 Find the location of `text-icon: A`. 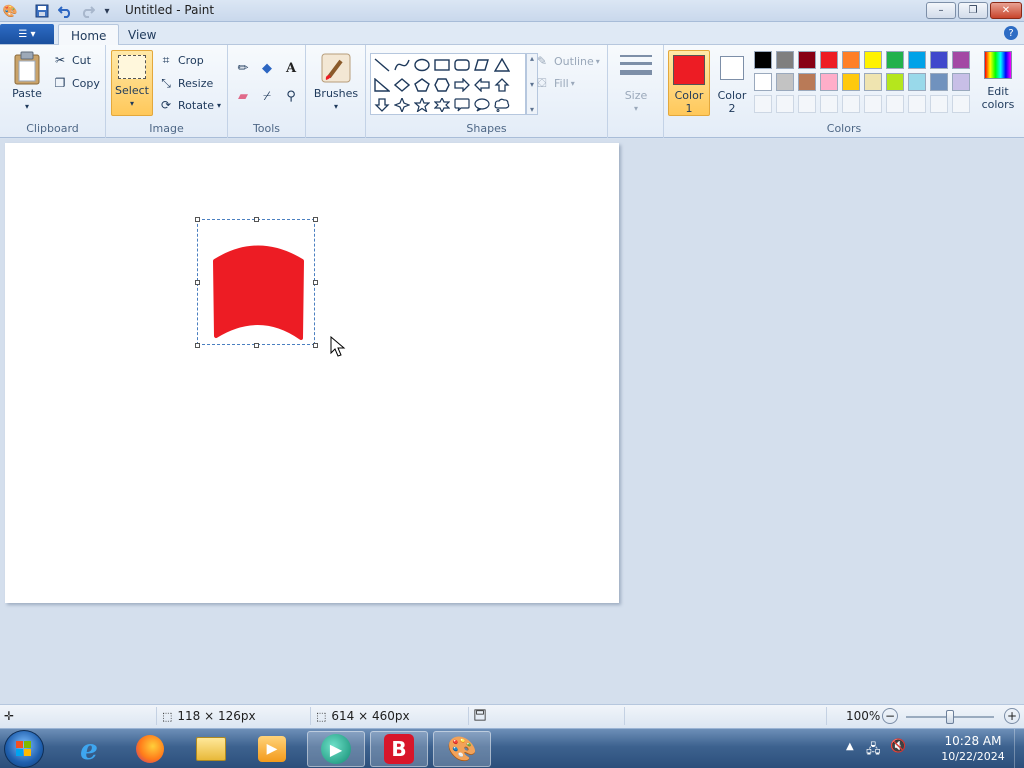

text-icon: A is located at coordinates (291, 68).